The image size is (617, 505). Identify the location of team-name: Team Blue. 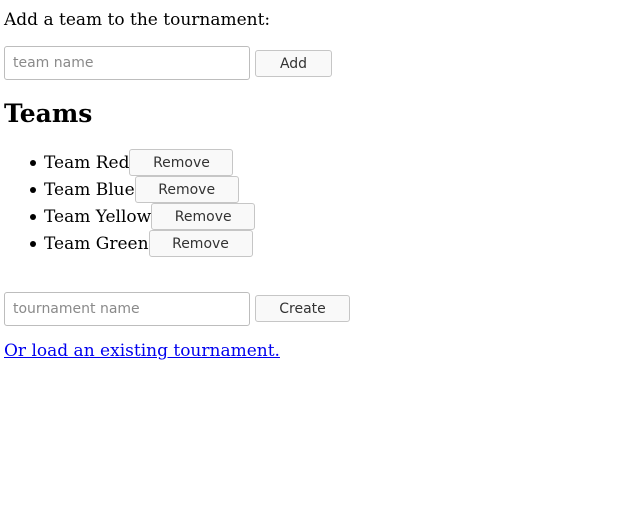
(89, 189).